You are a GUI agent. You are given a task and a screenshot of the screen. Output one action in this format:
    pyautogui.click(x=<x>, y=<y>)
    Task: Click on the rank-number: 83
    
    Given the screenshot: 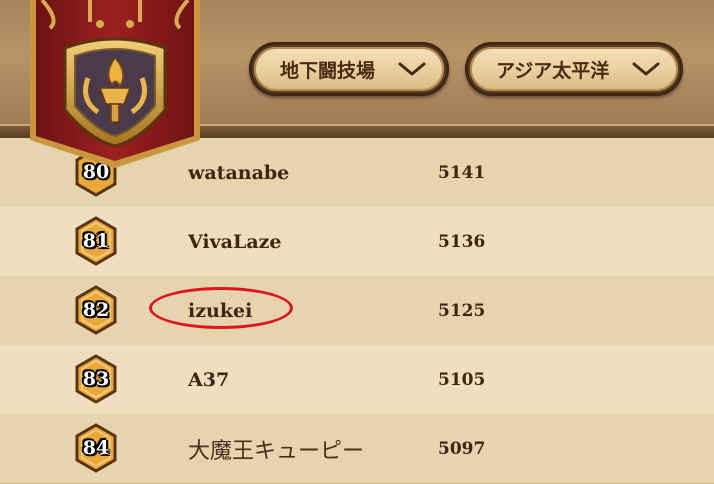 What is the action you would take?
    pyautogui.click(x=96, y=379)
    